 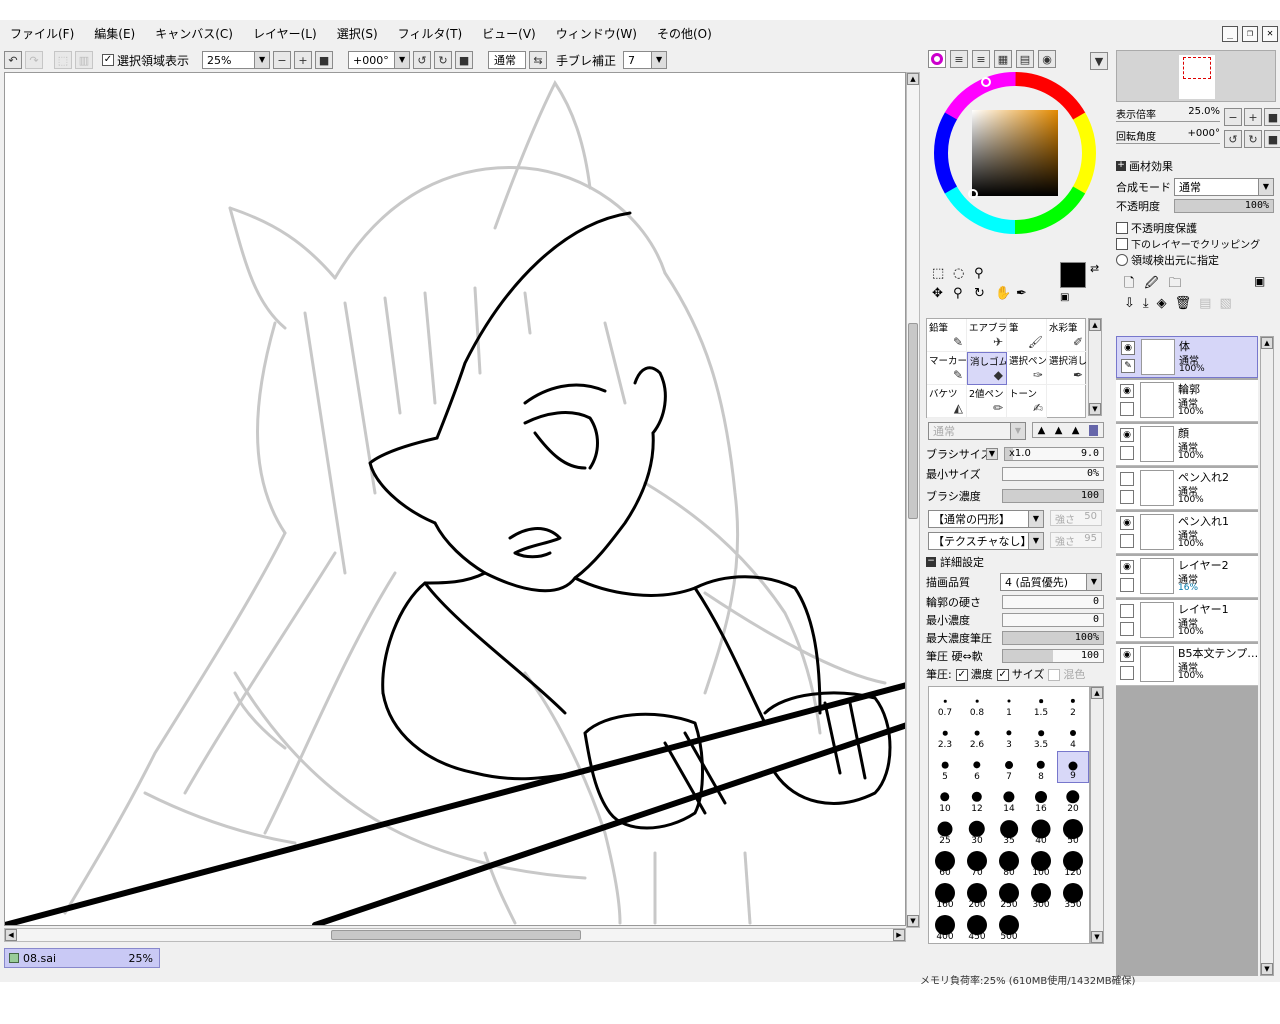 I want to click on magic-wand-icon: ⚲, so click(x=984, y=276).